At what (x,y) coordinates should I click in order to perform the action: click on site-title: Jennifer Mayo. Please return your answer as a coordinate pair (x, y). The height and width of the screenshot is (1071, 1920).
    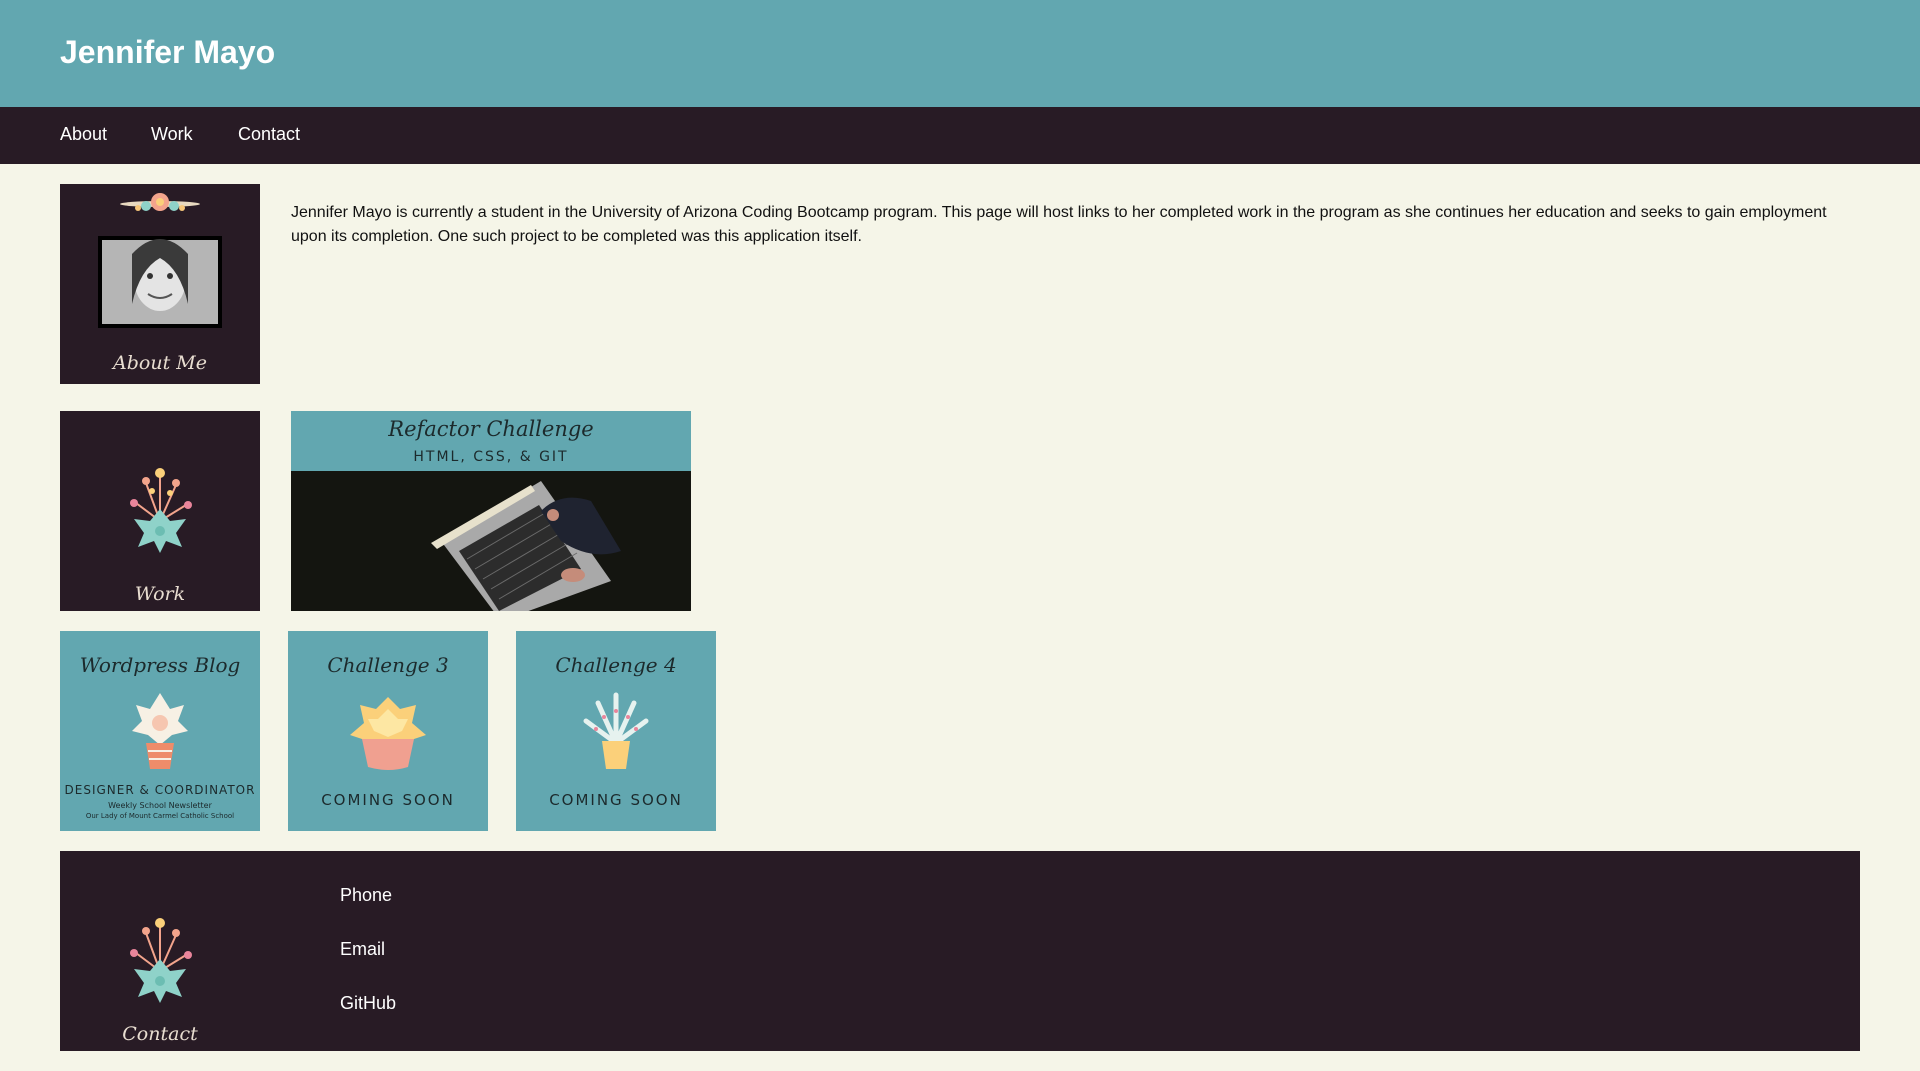
    Looking at the image, I should click on (168, 52).